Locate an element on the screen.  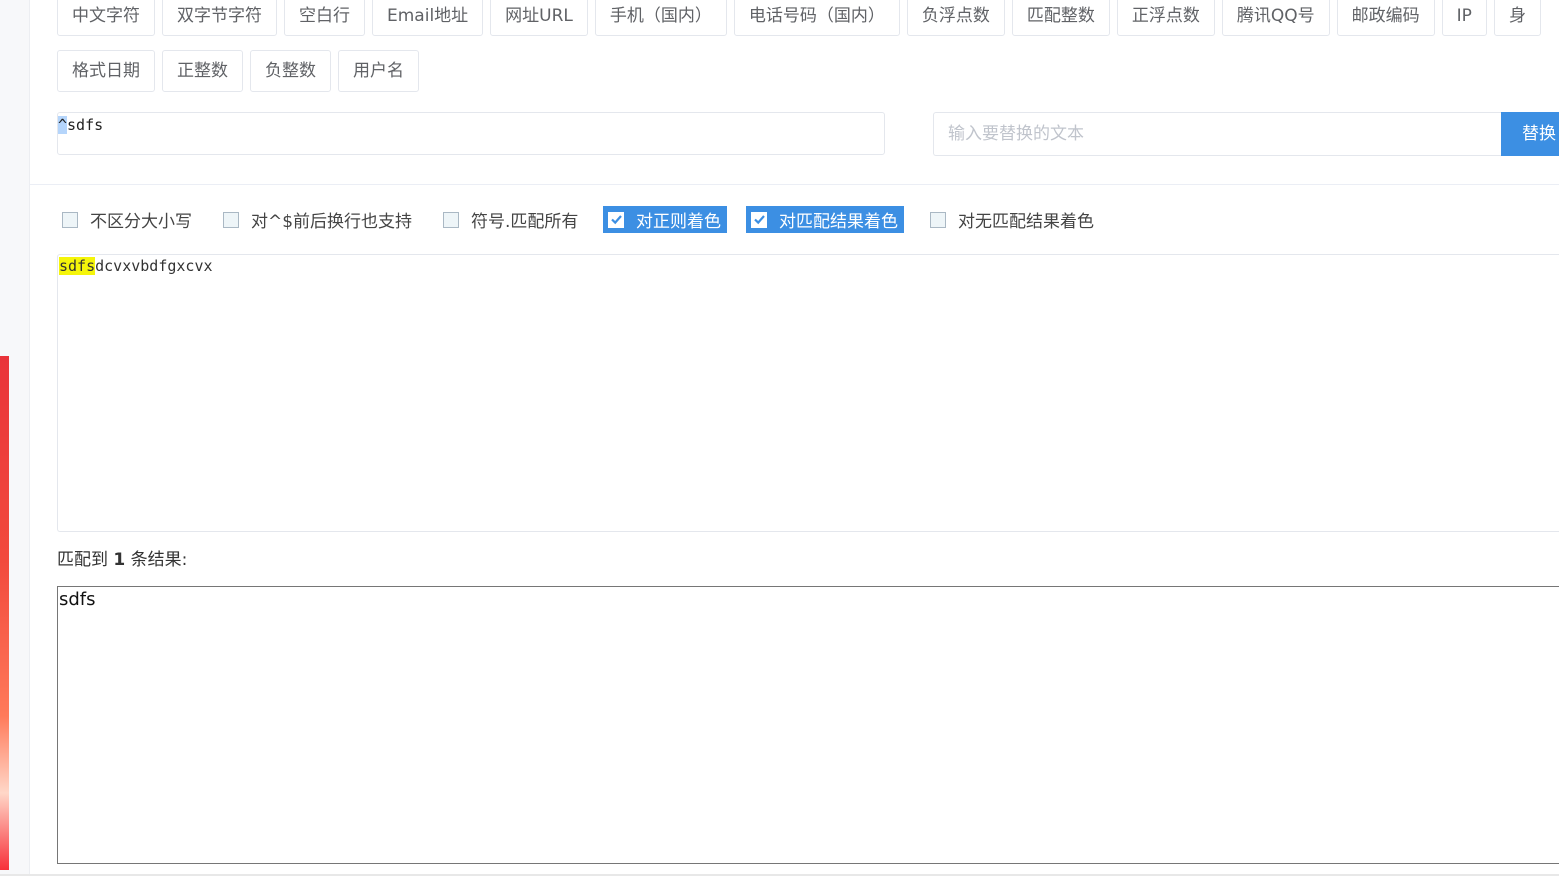
option-label: 符号.匹配所有 is located at coordinates (525, 222).